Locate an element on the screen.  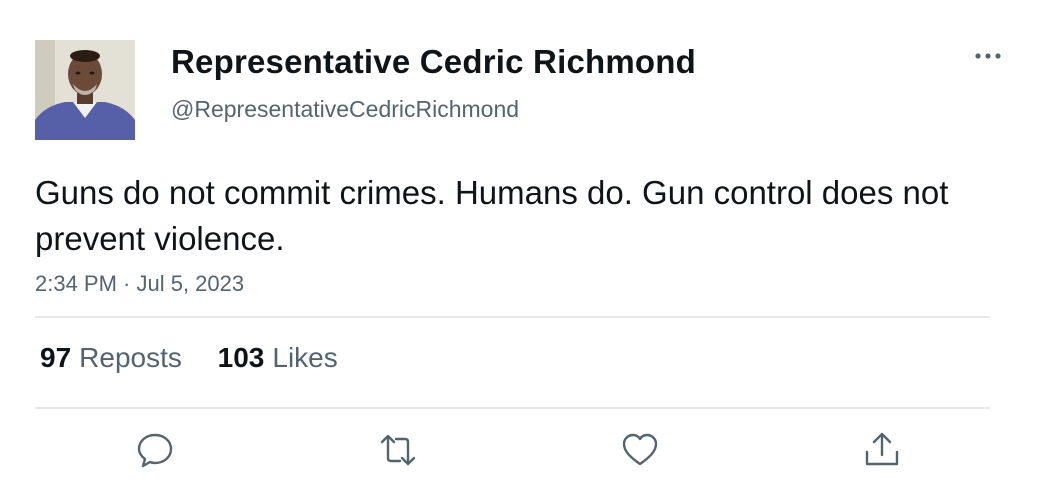
share-button is located at coordinates (882, 450).